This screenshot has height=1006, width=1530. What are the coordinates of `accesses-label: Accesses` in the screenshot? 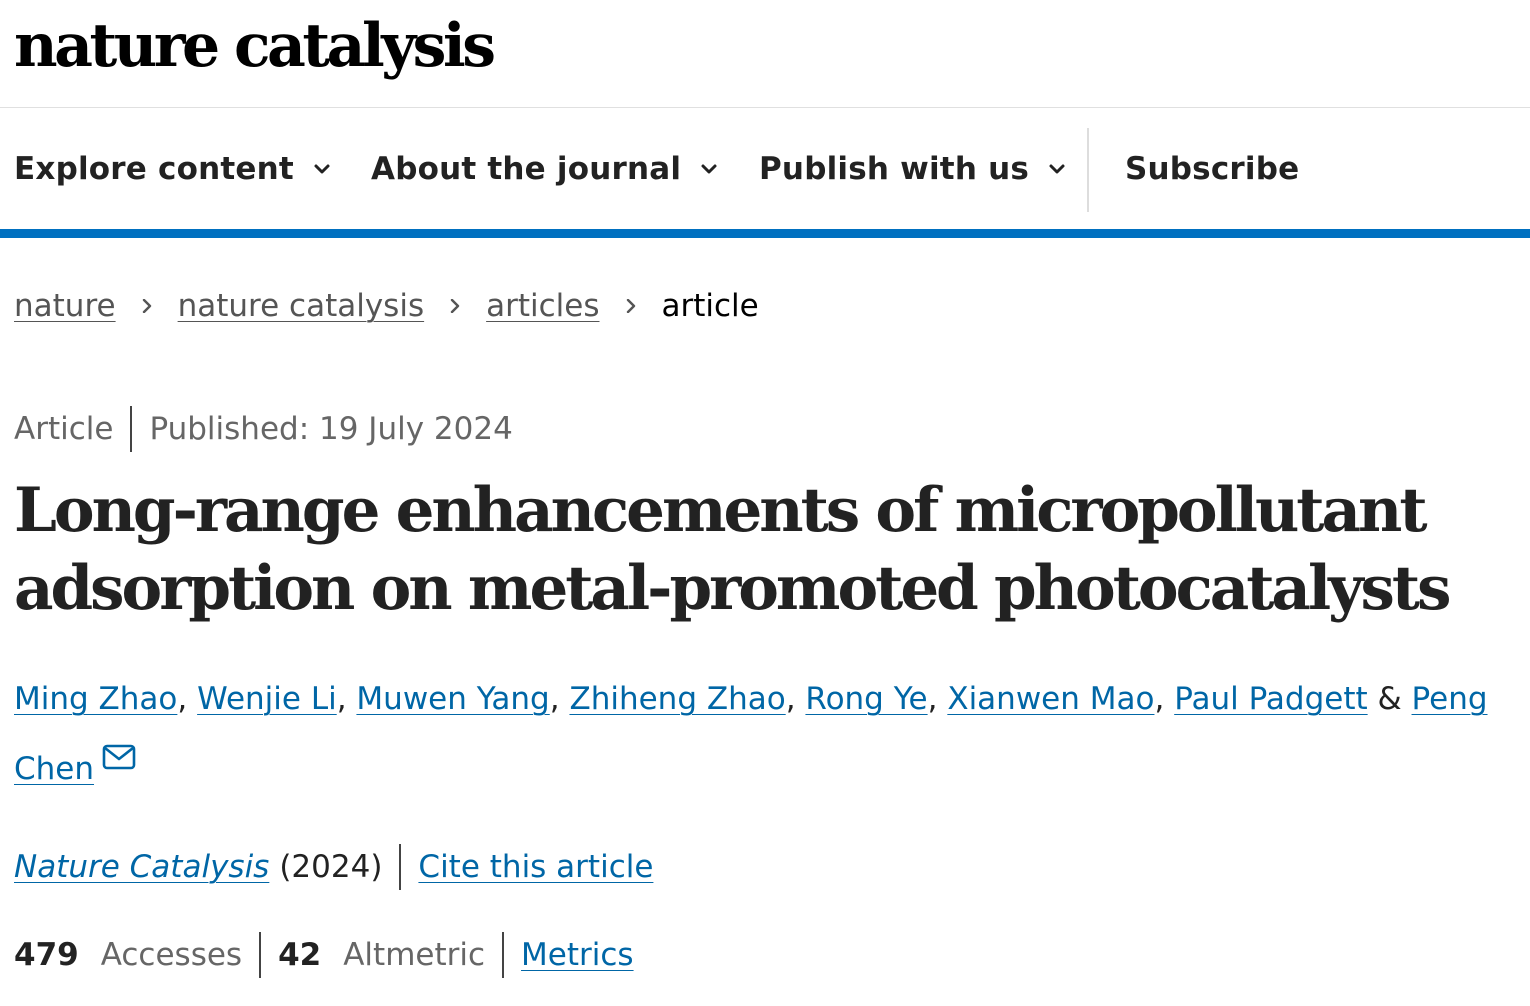 It's located at (171, 955).